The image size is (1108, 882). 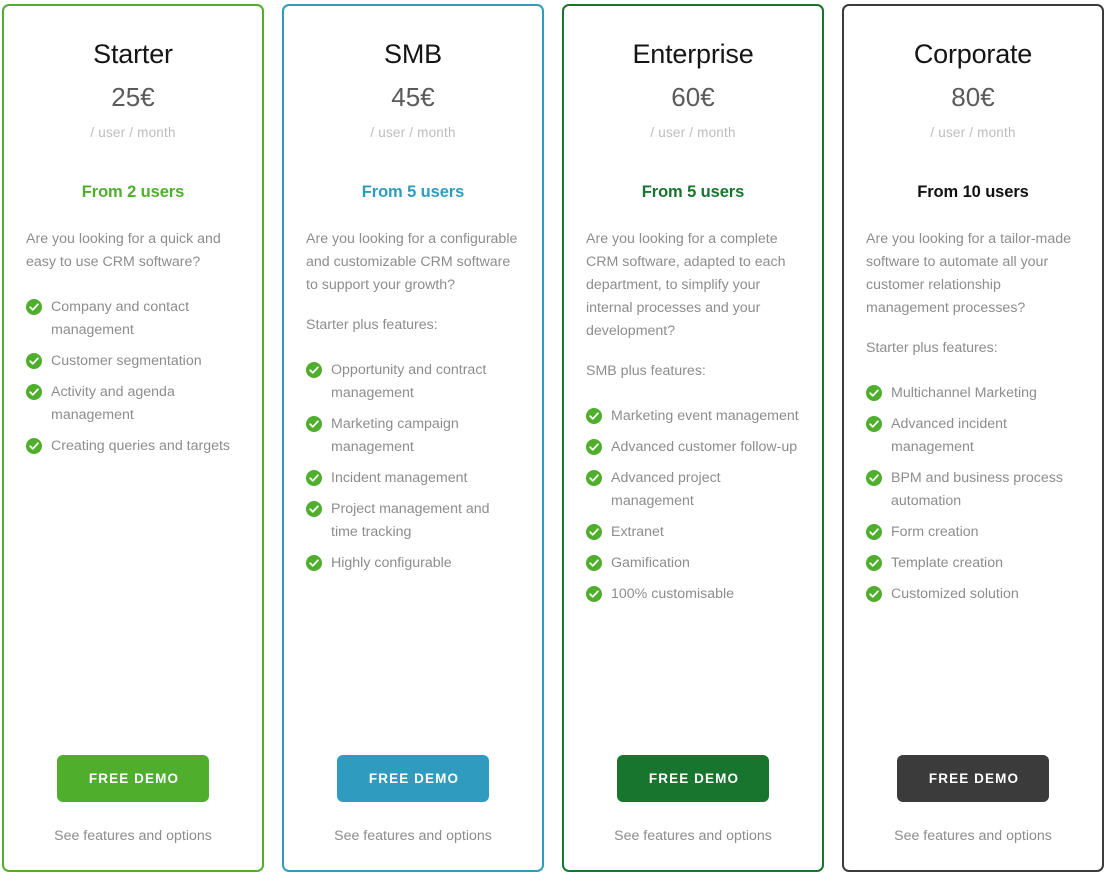 I want to click on feature-list-item: Customer segmentation, so click(x=133, y=361).